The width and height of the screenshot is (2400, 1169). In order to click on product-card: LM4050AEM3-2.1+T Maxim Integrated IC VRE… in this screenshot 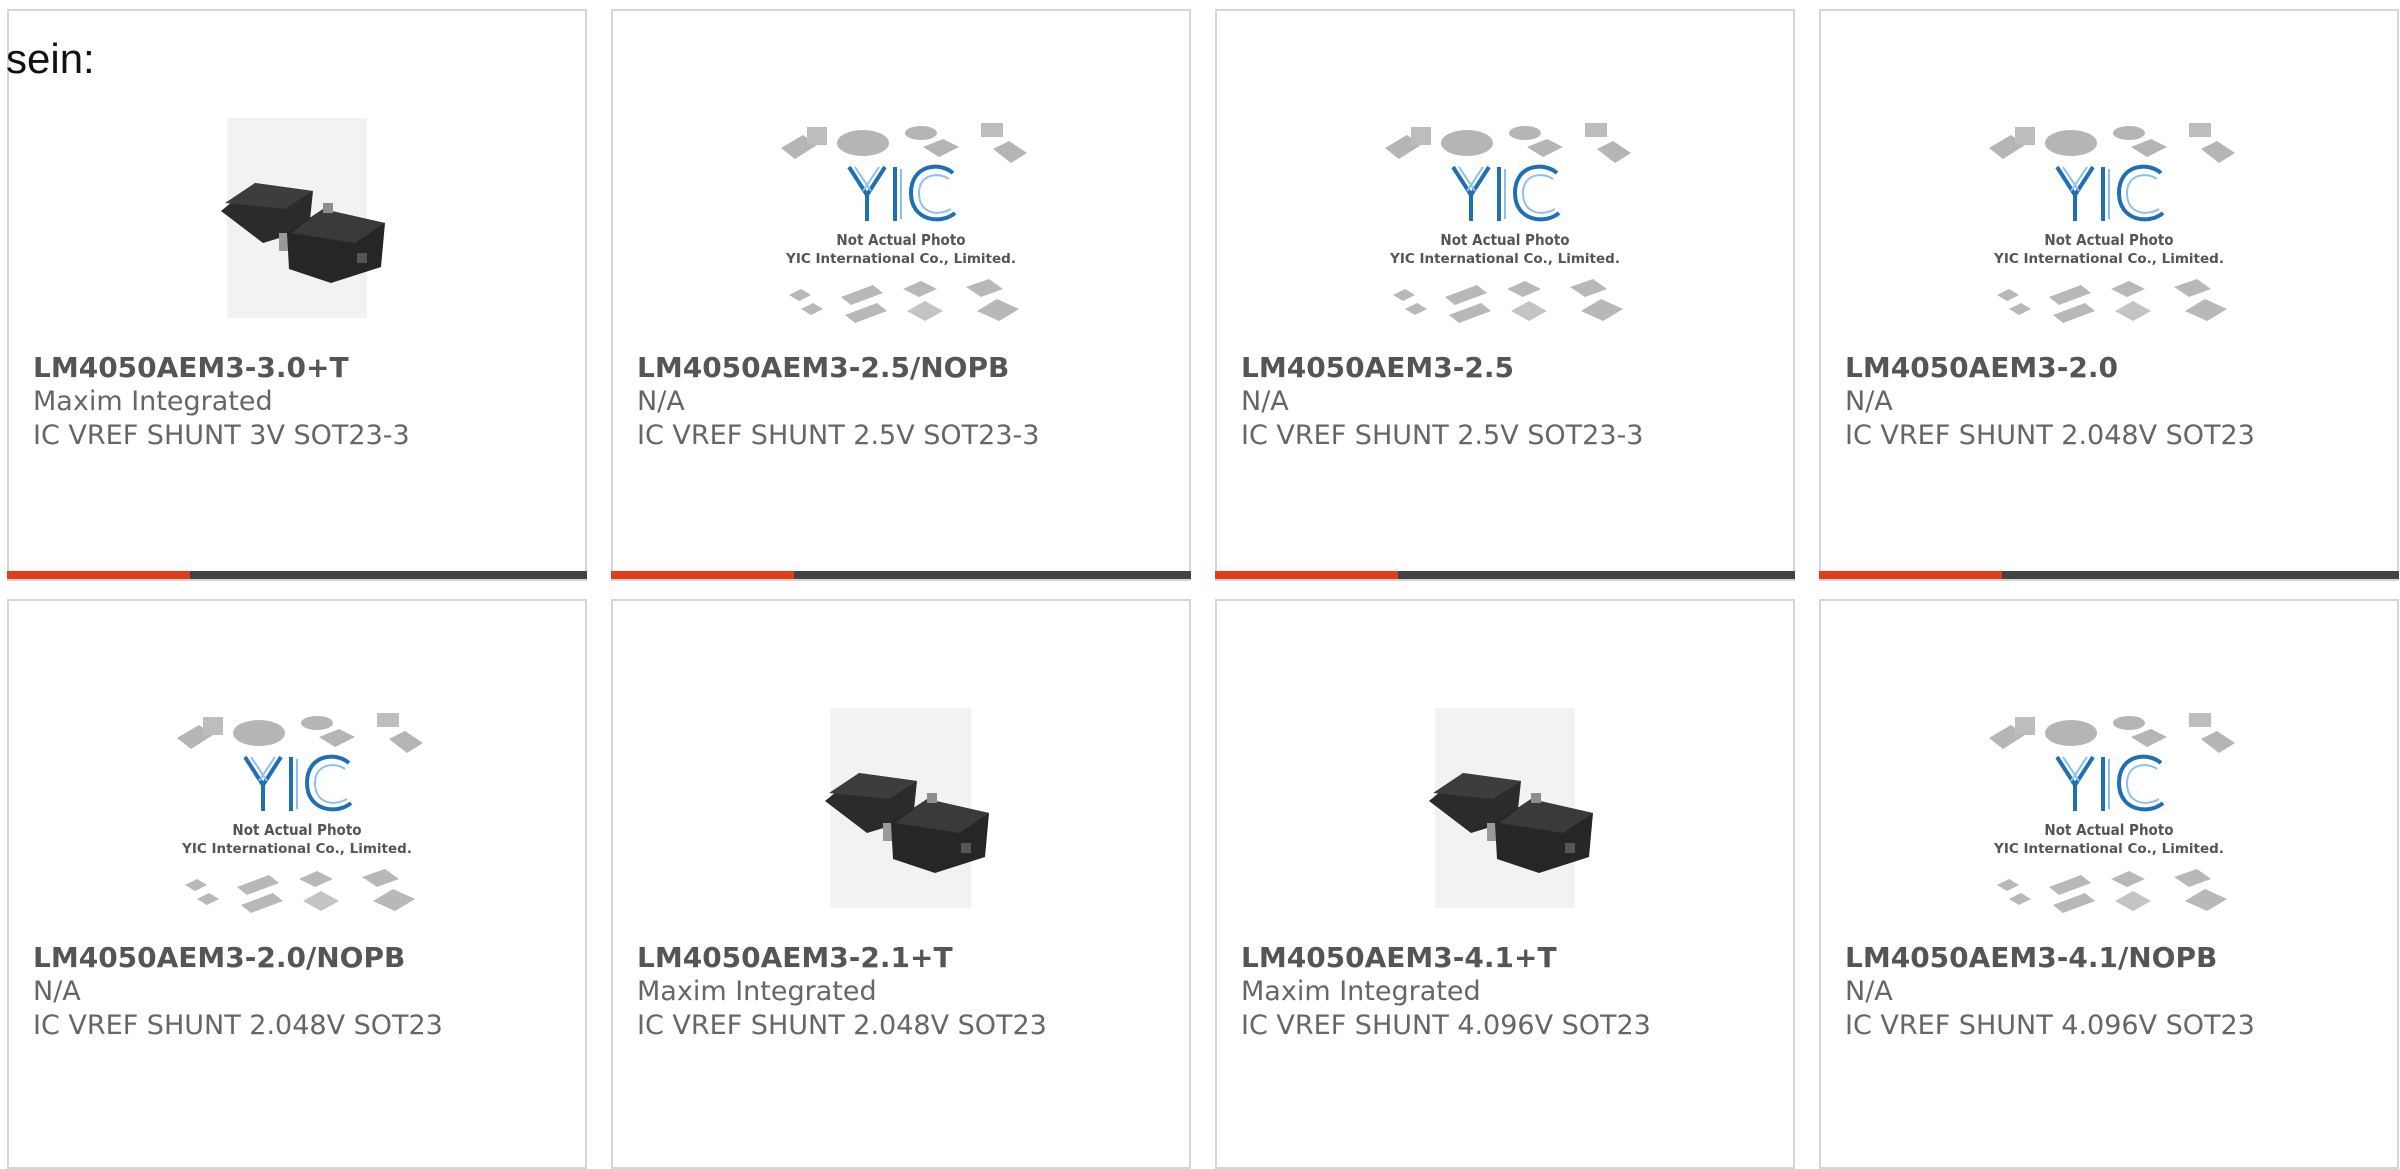, I will do `click(901, 884)`.